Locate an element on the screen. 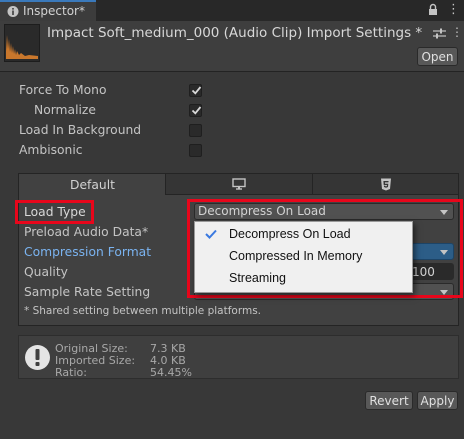  apply-button: Apply is located at coordinates (437, 400).